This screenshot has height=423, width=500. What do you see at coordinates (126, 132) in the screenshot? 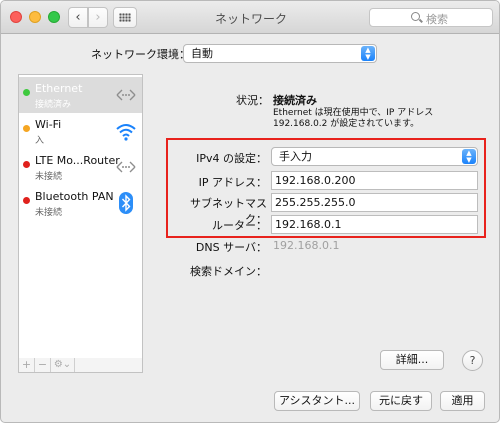
I see `wifi-icon` at bounding box center [126, 132].